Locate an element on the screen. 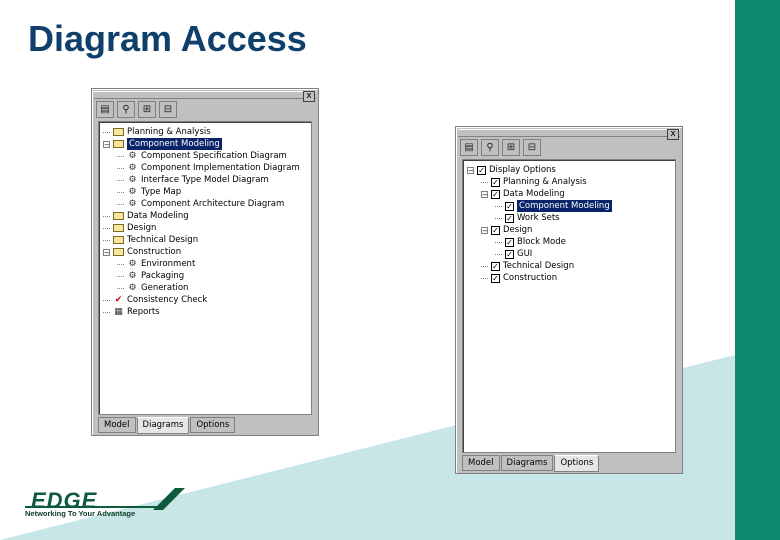  tree-item-label: Component Specification Diagram is located at coordinates (214, 156).